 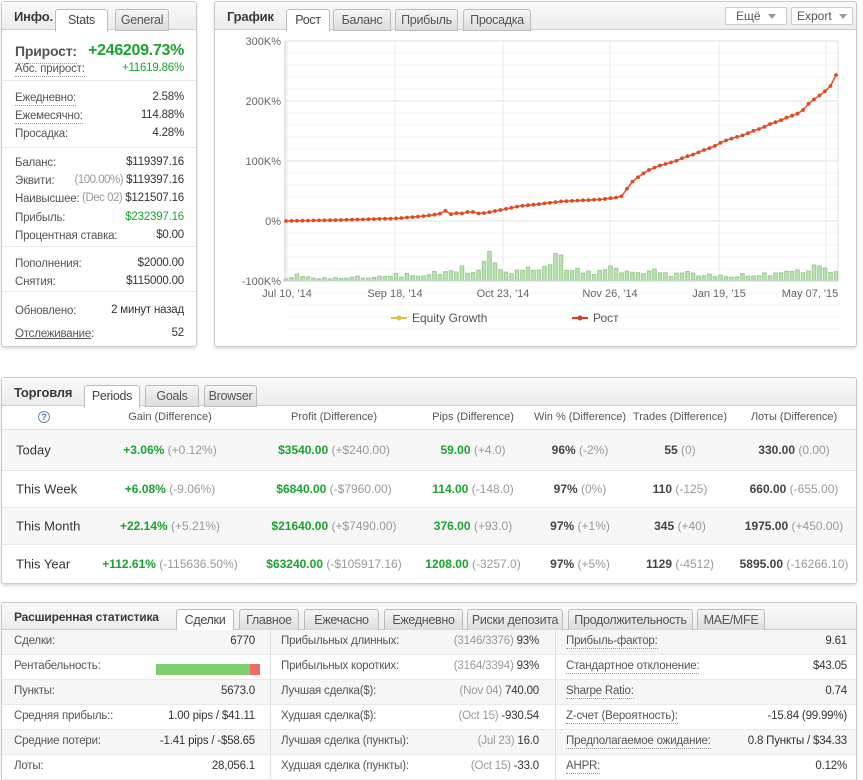 What do you see at coordinates (264, 162) in the screenshot?
I see `svg-text: 100K%` at bounding box center [264, 162].